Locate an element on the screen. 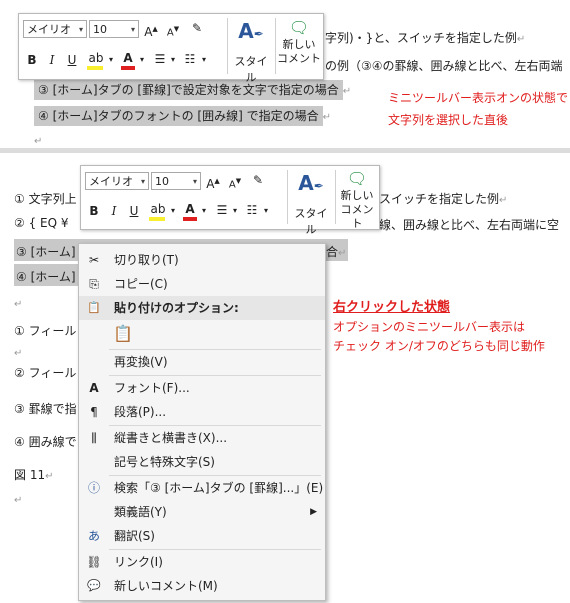 This screenshot has width=570, height=603. bottom-doc-line-1-tail: スイッチを指定した例↵ is located at coordinates (443, 199).